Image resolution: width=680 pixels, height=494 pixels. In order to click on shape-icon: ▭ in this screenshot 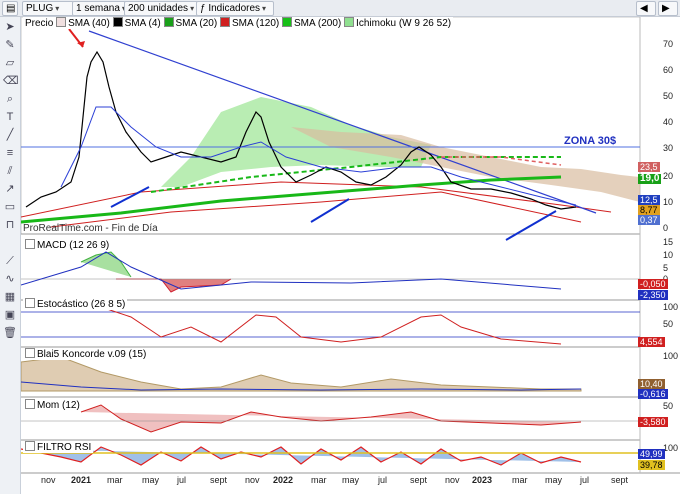, I will do `click(10, 207)`.